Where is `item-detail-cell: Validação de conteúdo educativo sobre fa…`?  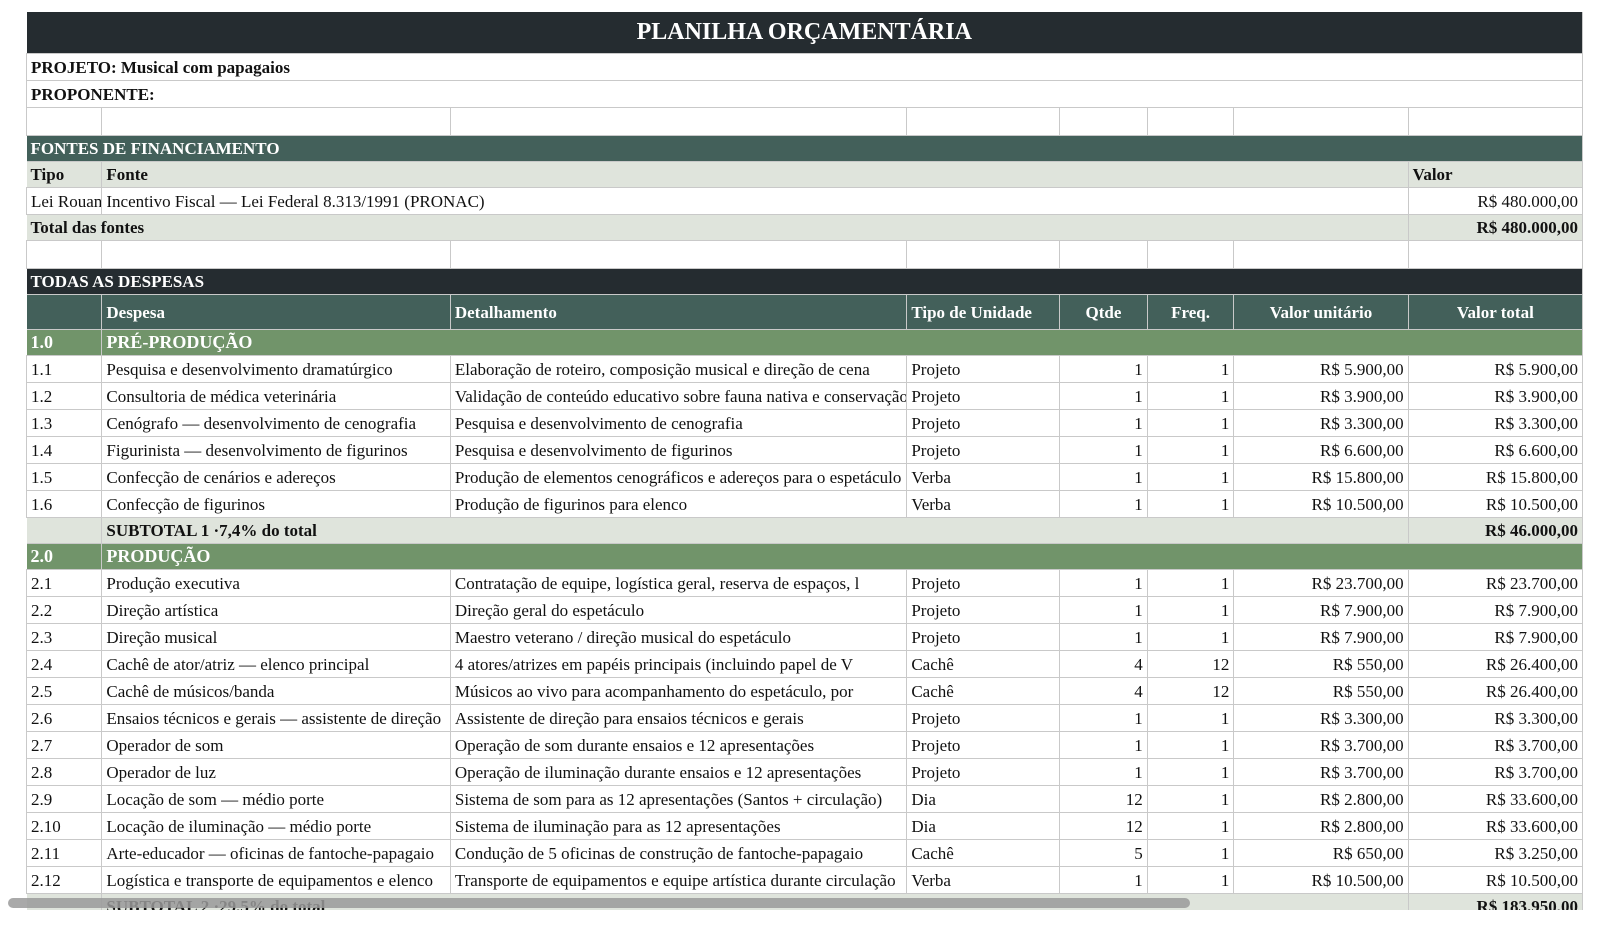
item-detail-cell: Validação de conteúdo educativo sobre fa… is located at coordinates (679, 396).